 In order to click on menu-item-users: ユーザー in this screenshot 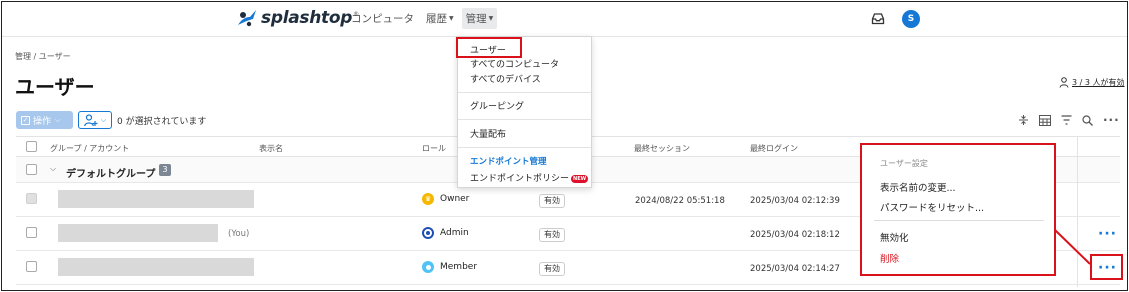, I will do `click(488, 49)`.